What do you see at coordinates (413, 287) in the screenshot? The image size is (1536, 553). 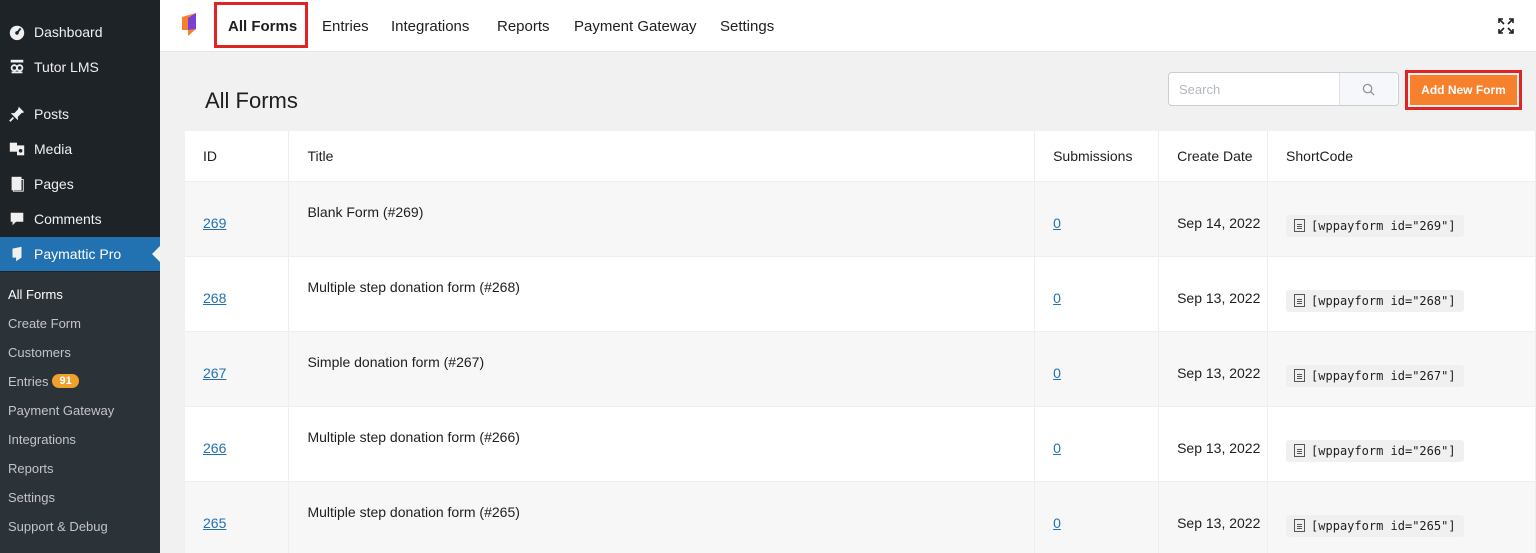 I see `form-title: Multiple step donation form (#268)` at bounding box center [413, 287].